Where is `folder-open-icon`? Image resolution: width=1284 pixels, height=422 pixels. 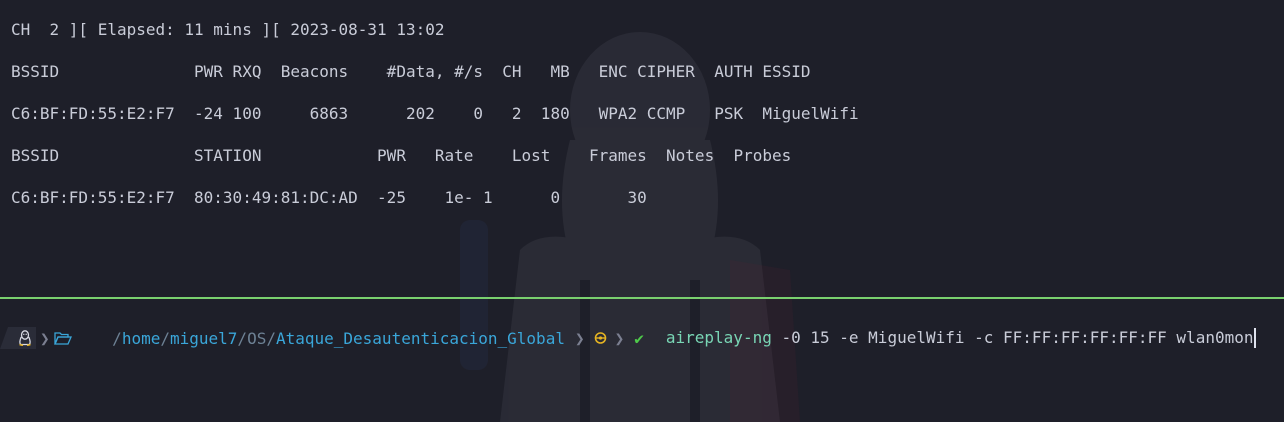
folder-open-icon is located at coordinates (62, 338).